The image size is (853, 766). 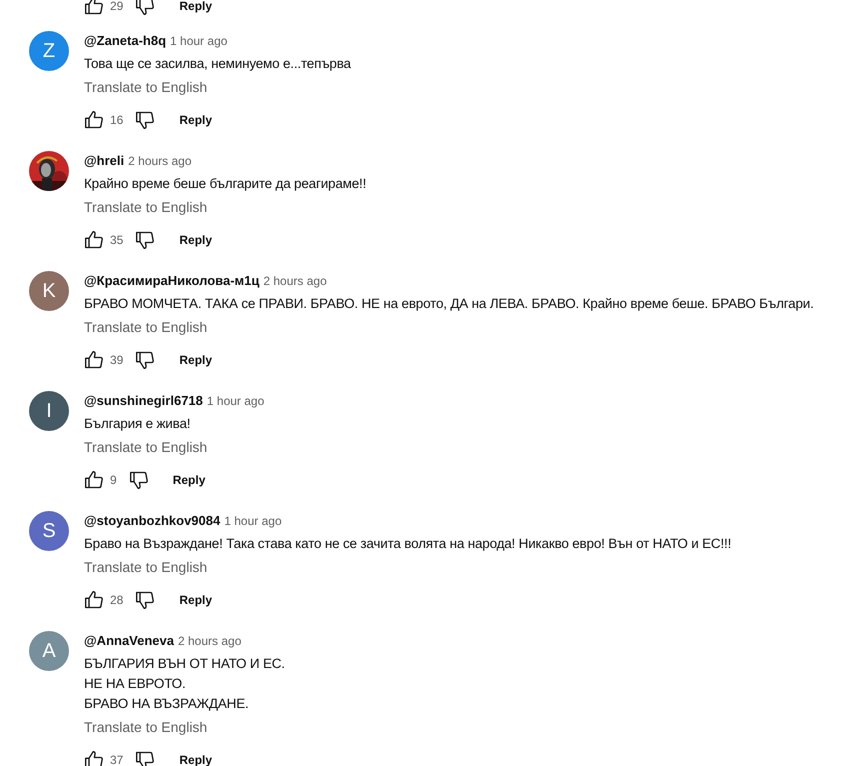 I want to click on comment-text: НЕ НА ЕВРОТО., so click(x=135, y=684).